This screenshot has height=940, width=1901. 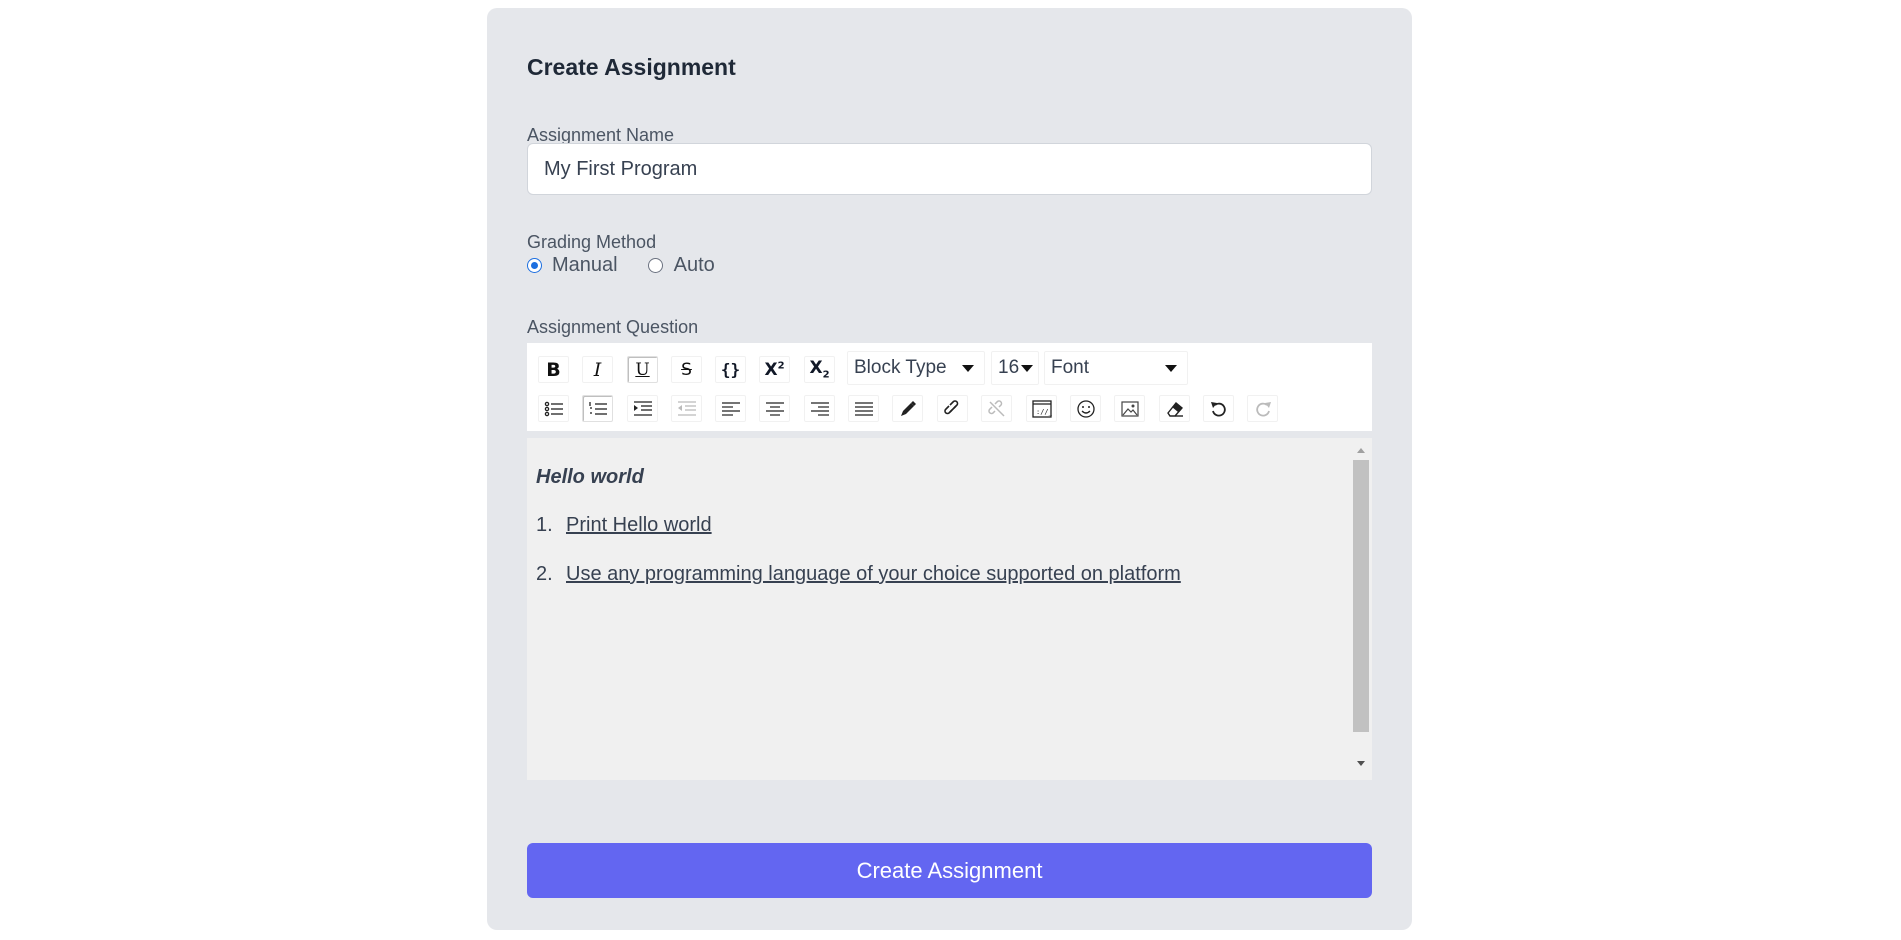 I want to click on align-center-icon, so click(x=774, y=408).